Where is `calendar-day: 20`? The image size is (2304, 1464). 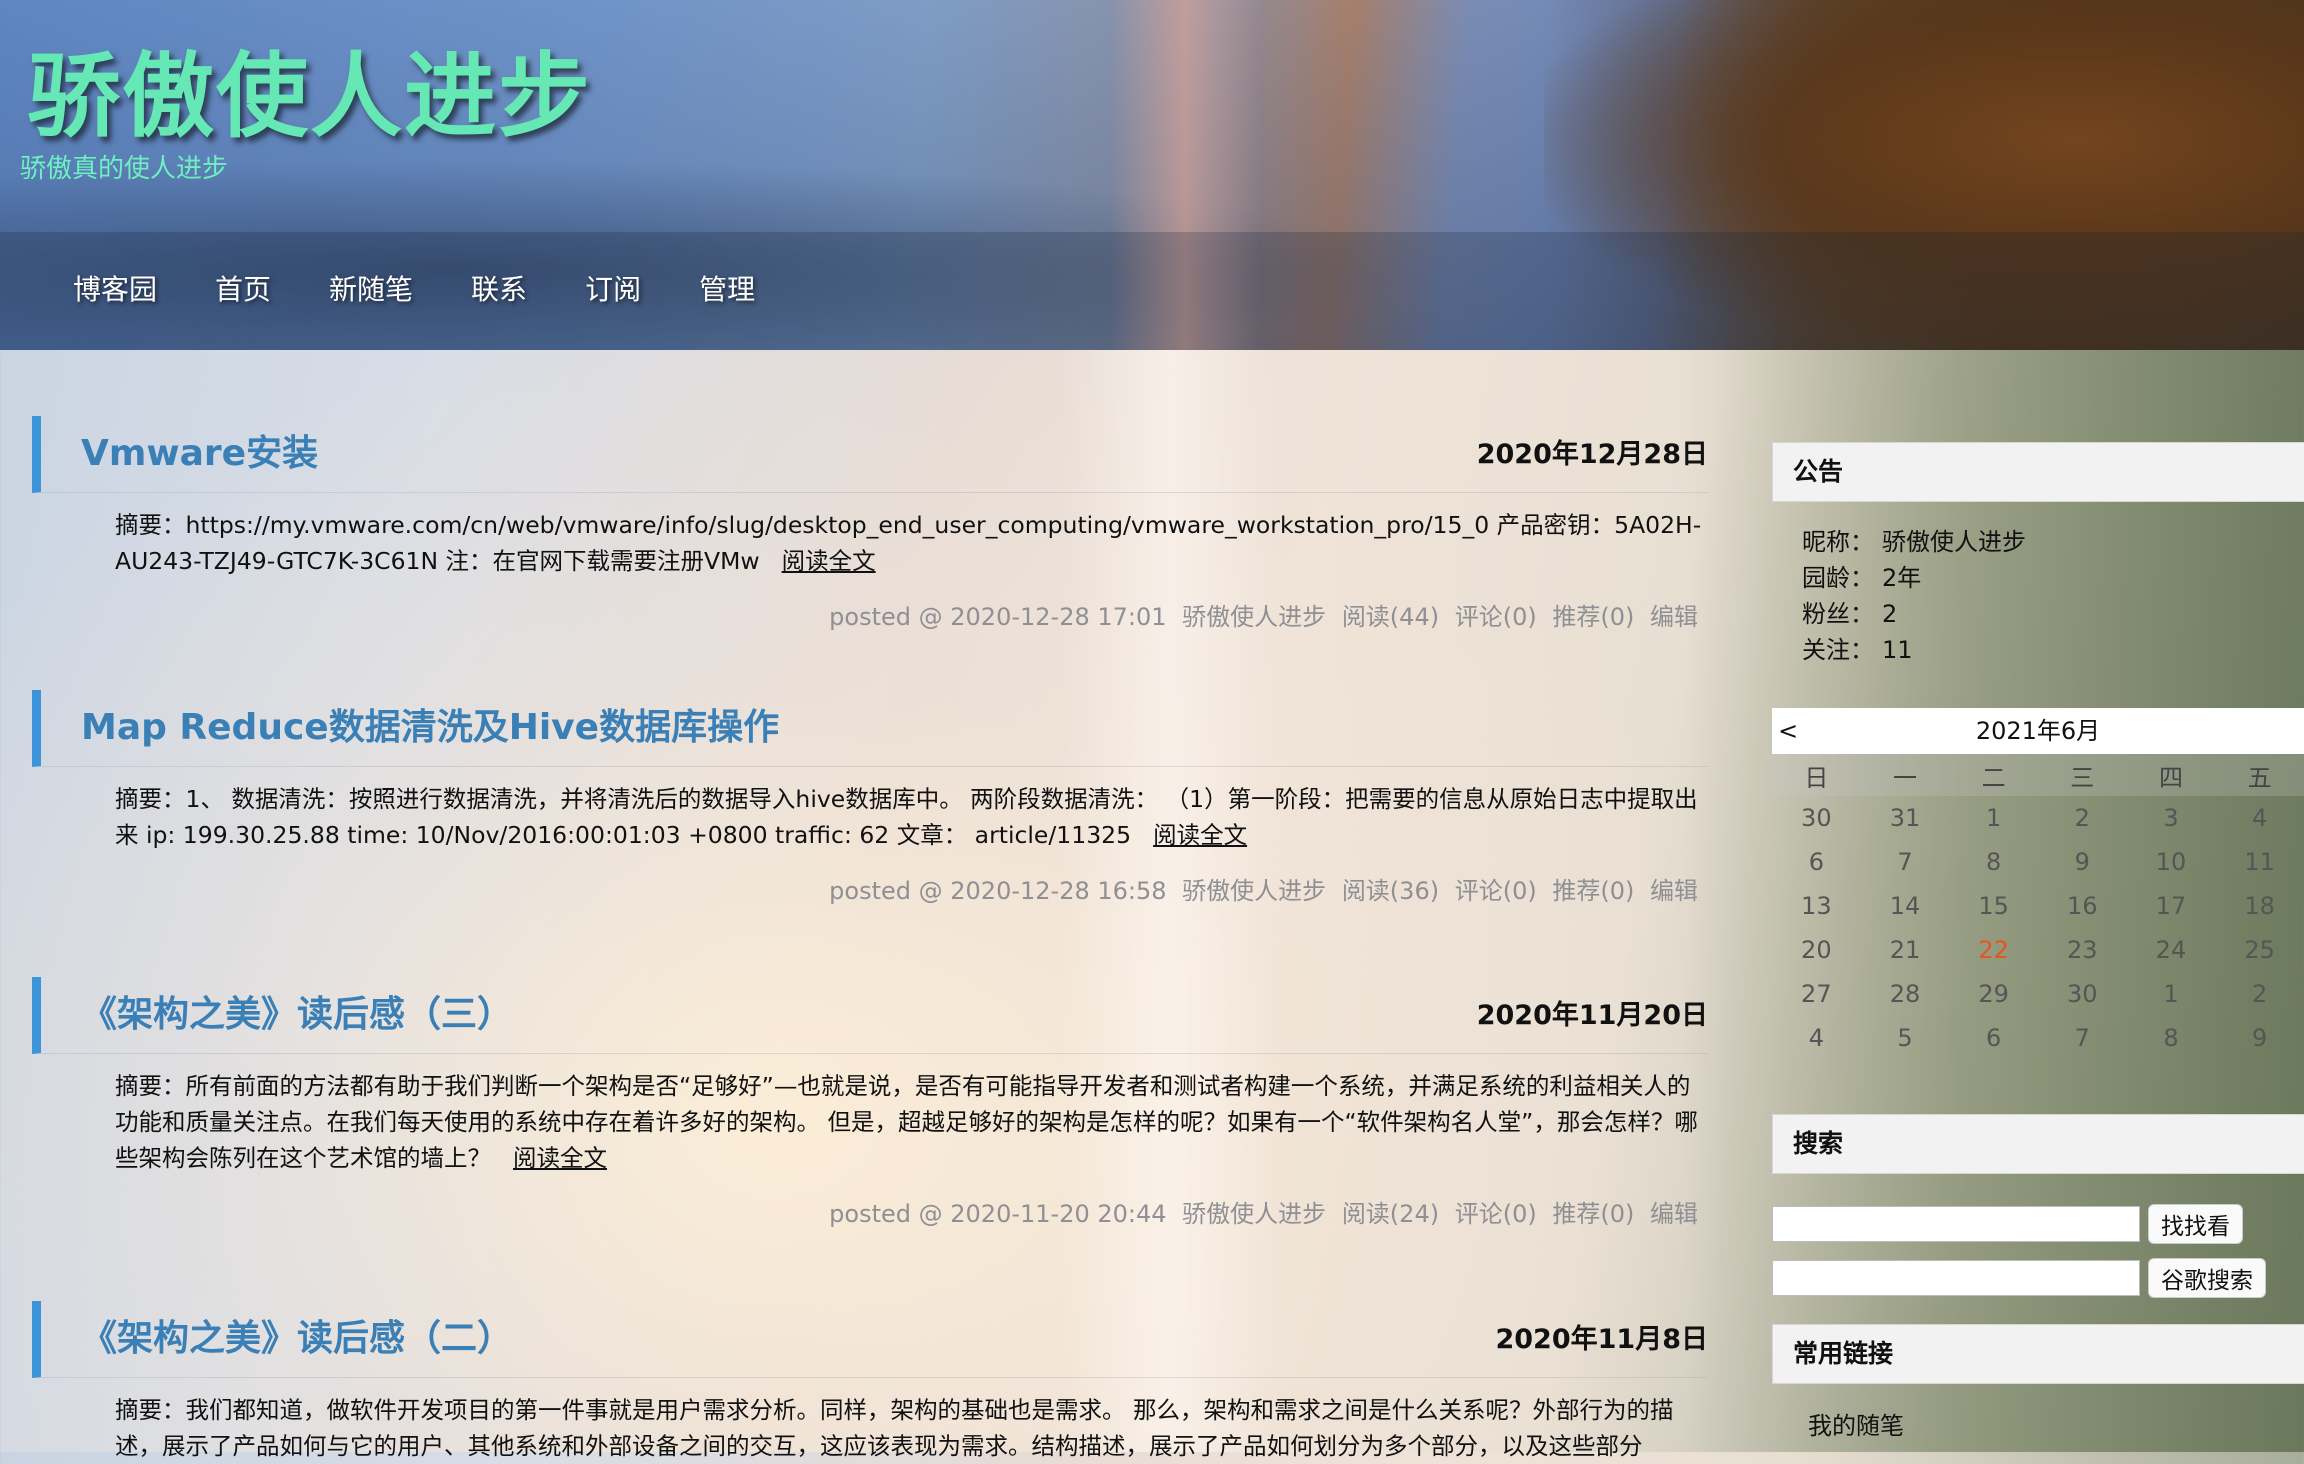
calendar-day: 20 is located at coordinates (1816, 950).